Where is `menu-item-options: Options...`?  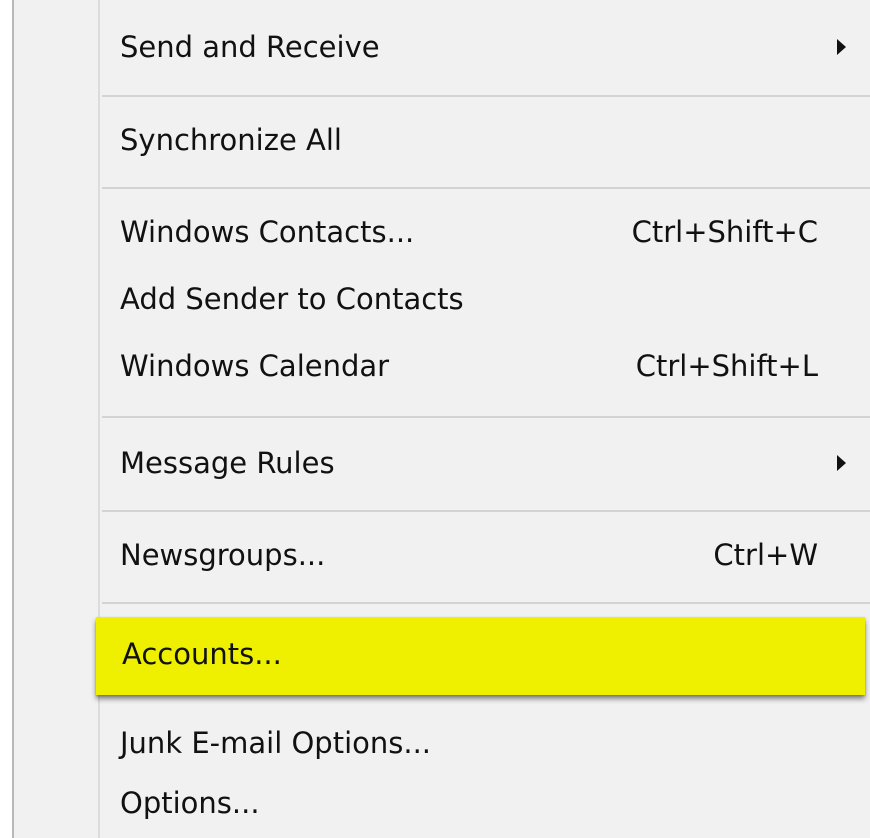
menu-item-options: Options... is located at coordinates (442, 803).